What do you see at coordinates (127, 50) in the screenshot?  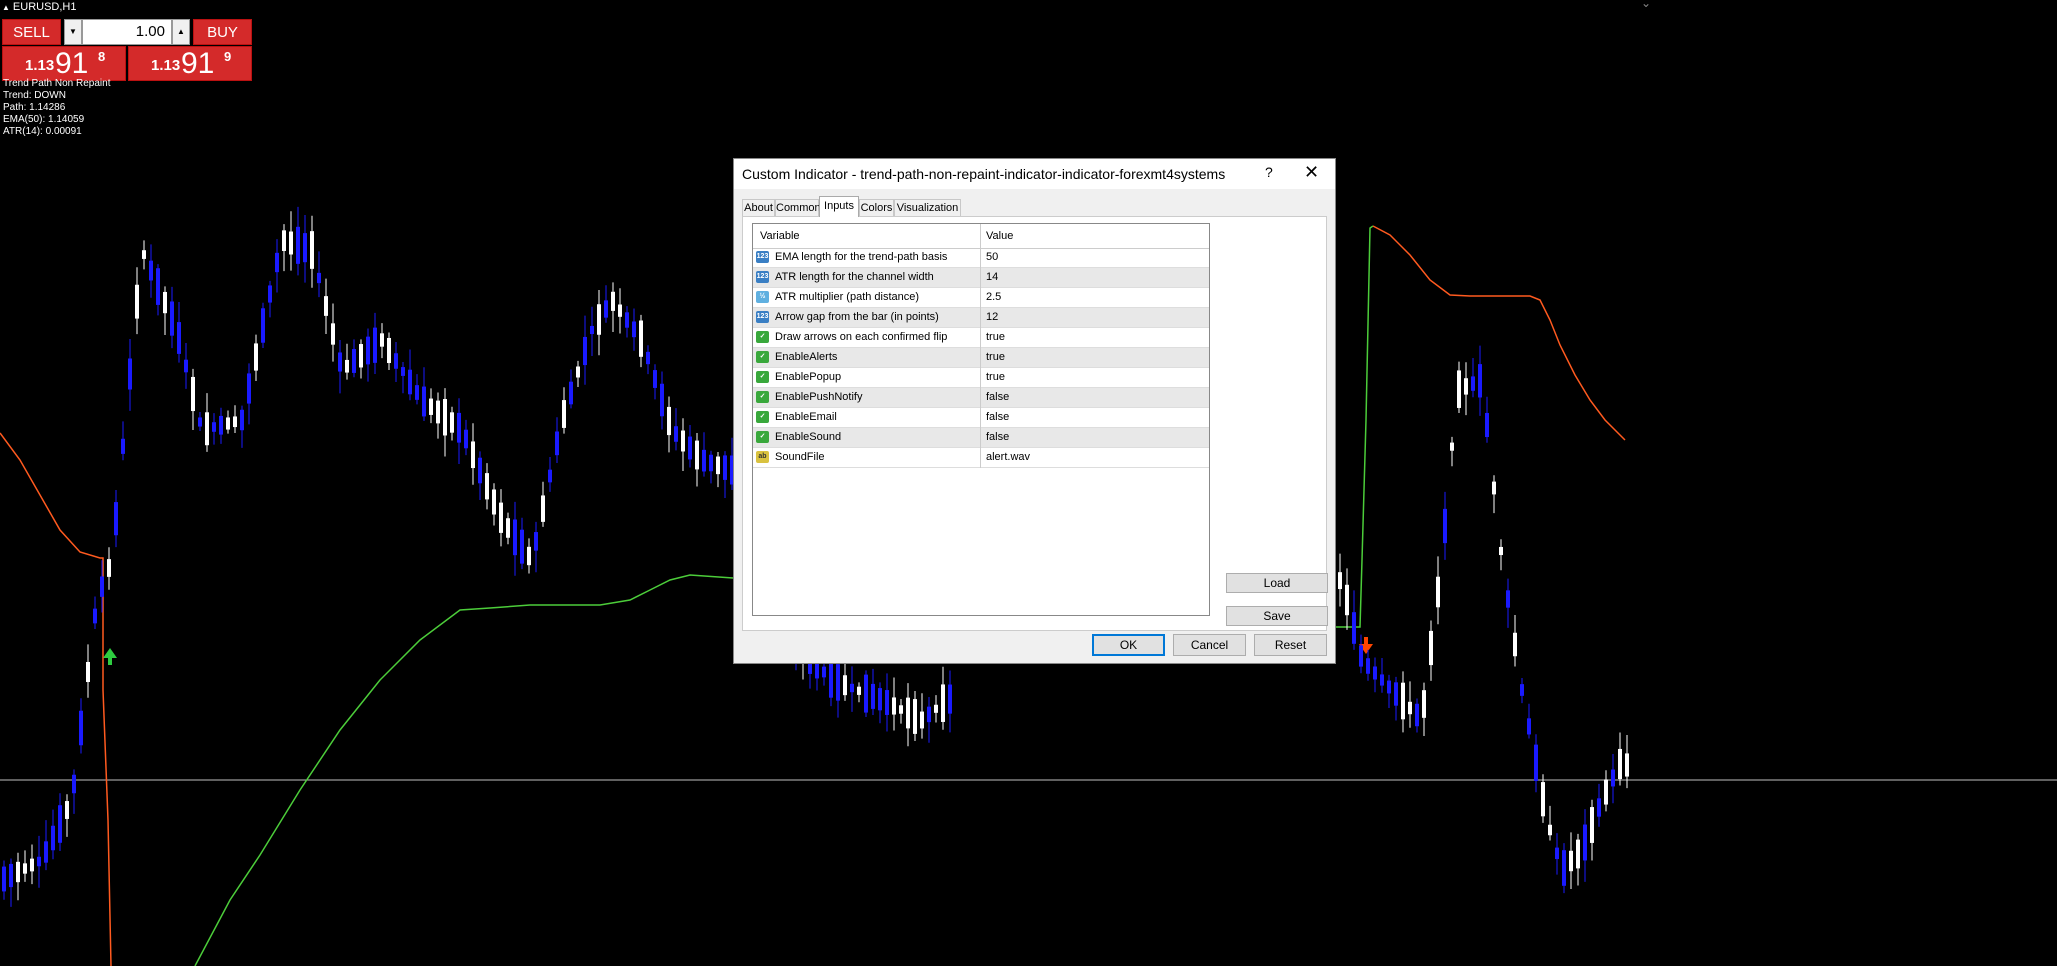 I see `one-click-trading-panel: SELL ▼ 1.00 ▲ BUY 1.13 91 8 1.13 91 9` at bounding box center [127, 50].